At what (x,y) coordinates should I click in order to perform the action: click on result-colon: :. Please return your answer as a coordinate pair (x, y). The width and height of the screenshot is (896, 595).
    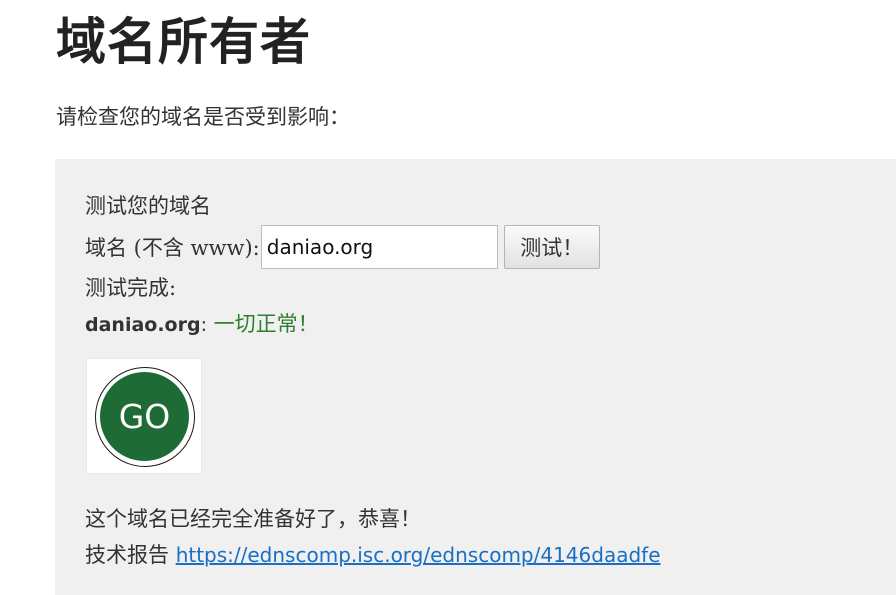
    Looking at the image, I should click on (203, 325).